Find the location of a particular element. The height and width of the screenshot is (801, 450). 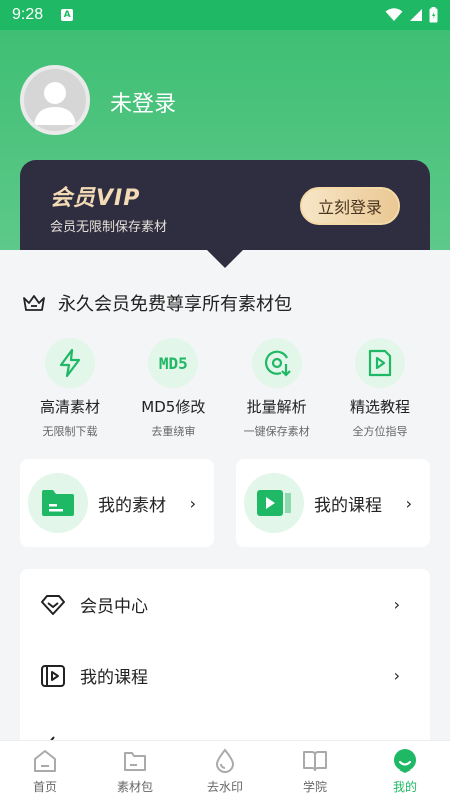

feature-icon-circle: MD5 is located at coordinates (173, 363).